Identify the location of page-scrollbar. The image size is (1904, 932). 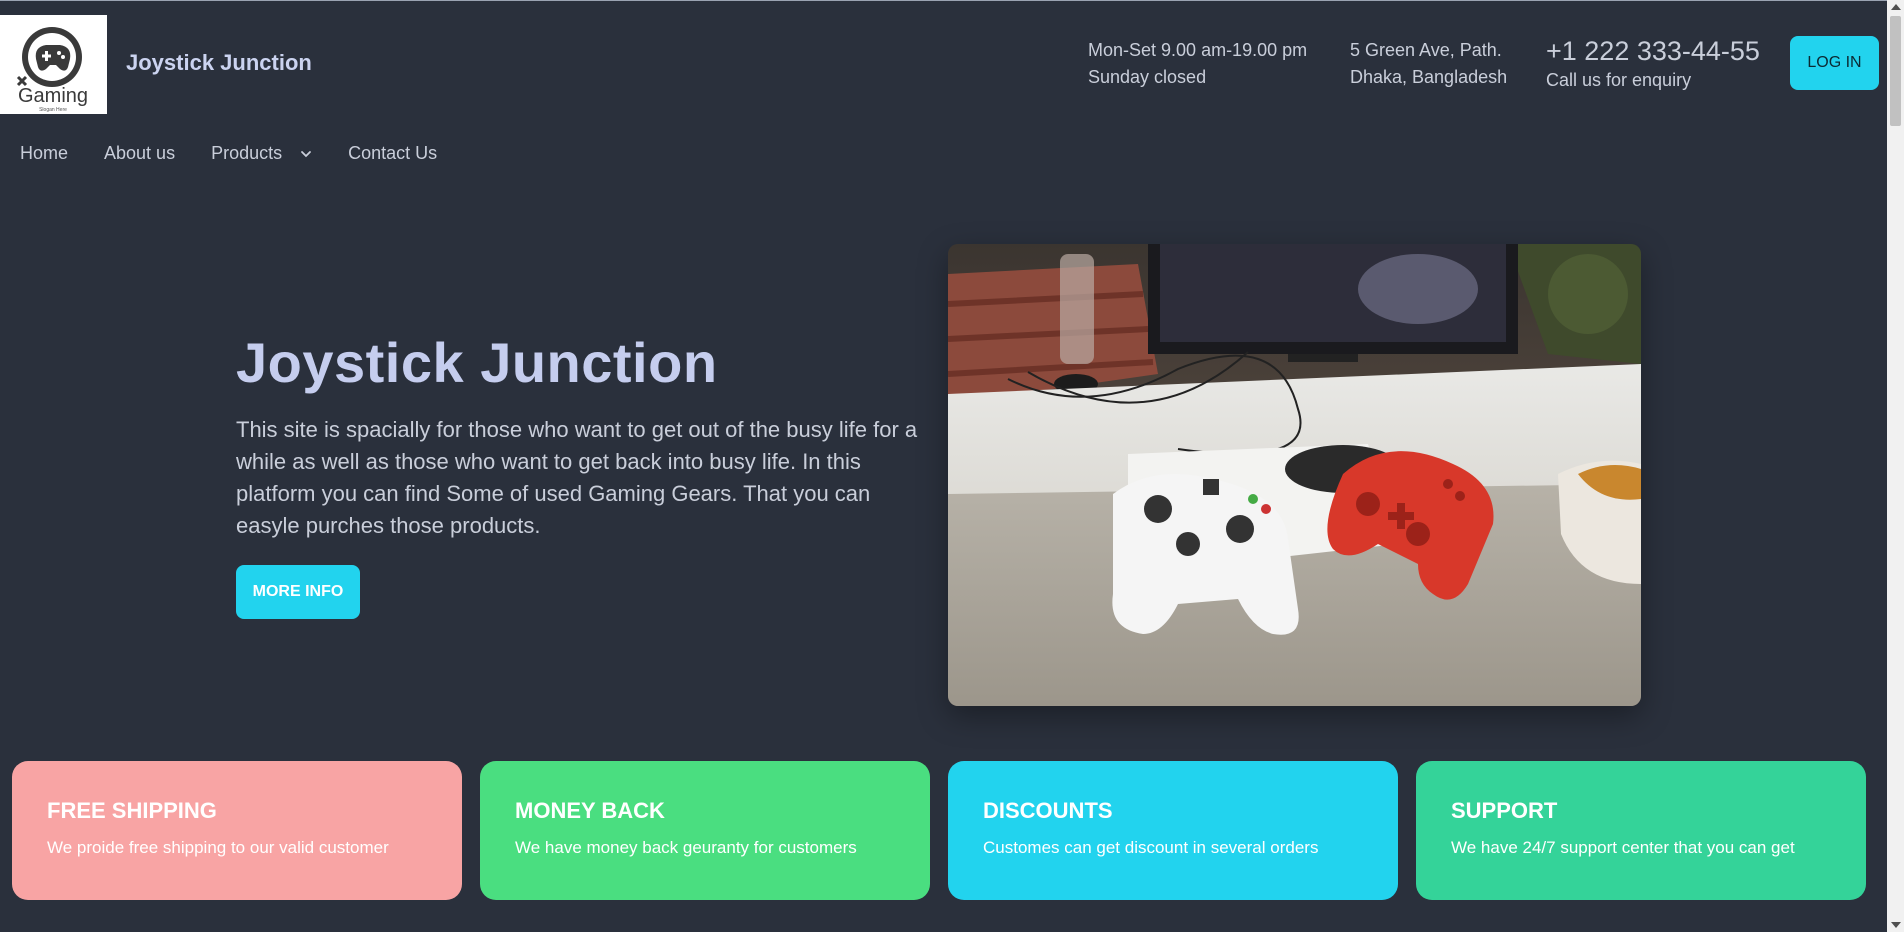
(1895, 466).